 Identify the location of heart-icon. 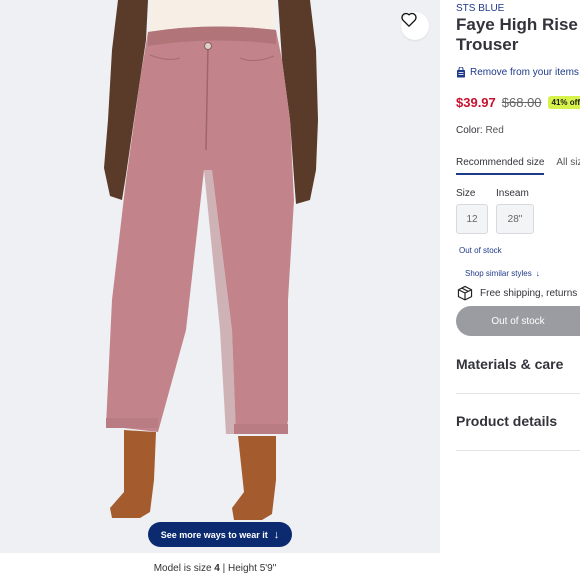
(409, 19).